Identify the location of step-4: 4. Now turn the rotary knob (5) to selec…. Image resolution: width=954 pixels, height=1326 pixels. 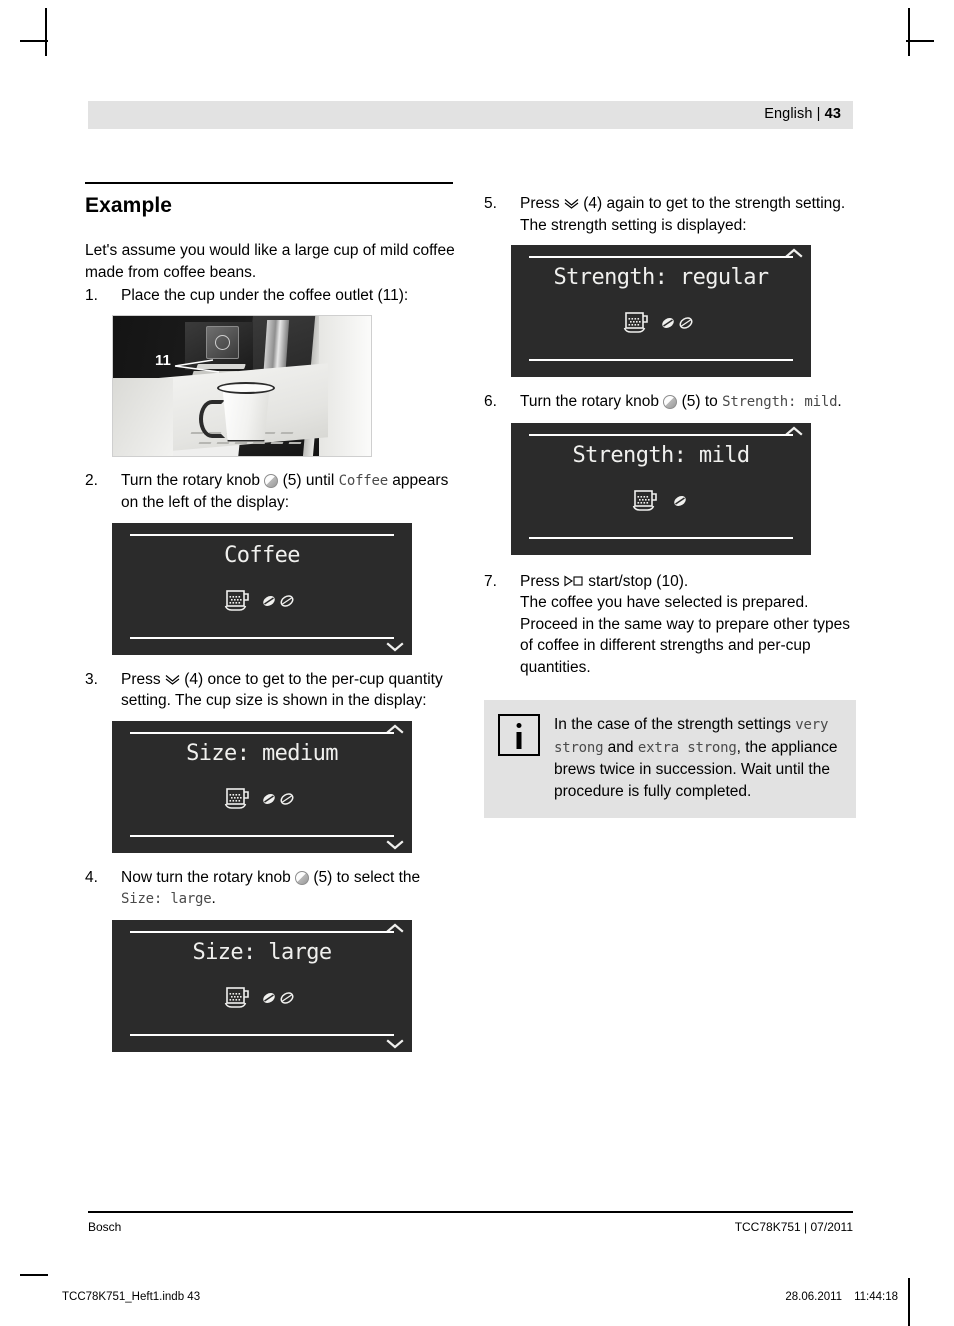
(271, 889).